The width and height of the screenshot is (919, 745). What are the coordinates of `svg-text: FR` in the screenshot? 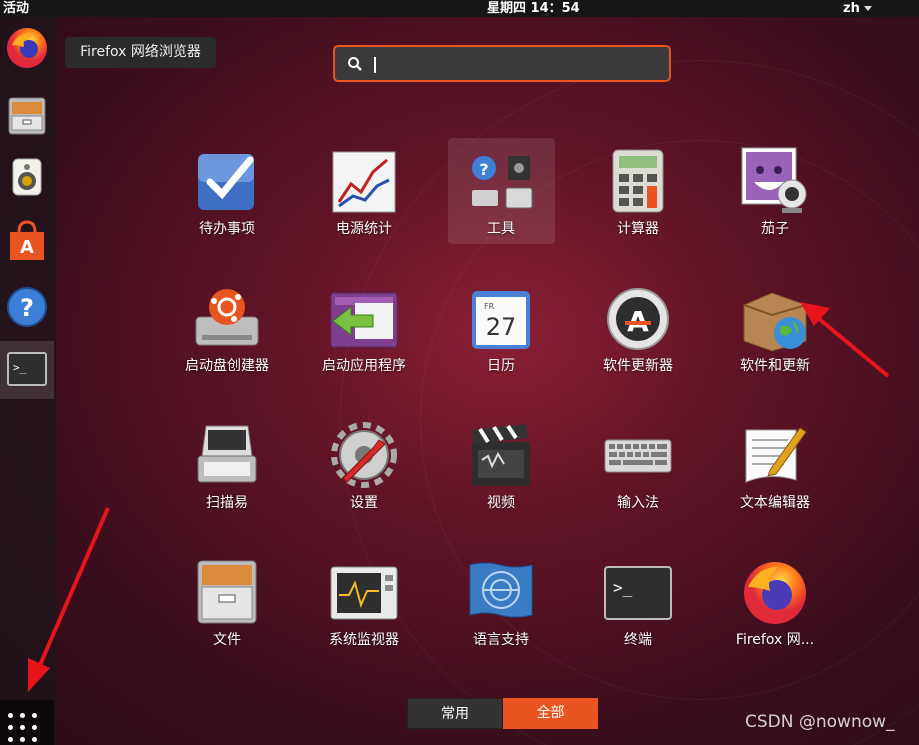 It's located at (489, 306).